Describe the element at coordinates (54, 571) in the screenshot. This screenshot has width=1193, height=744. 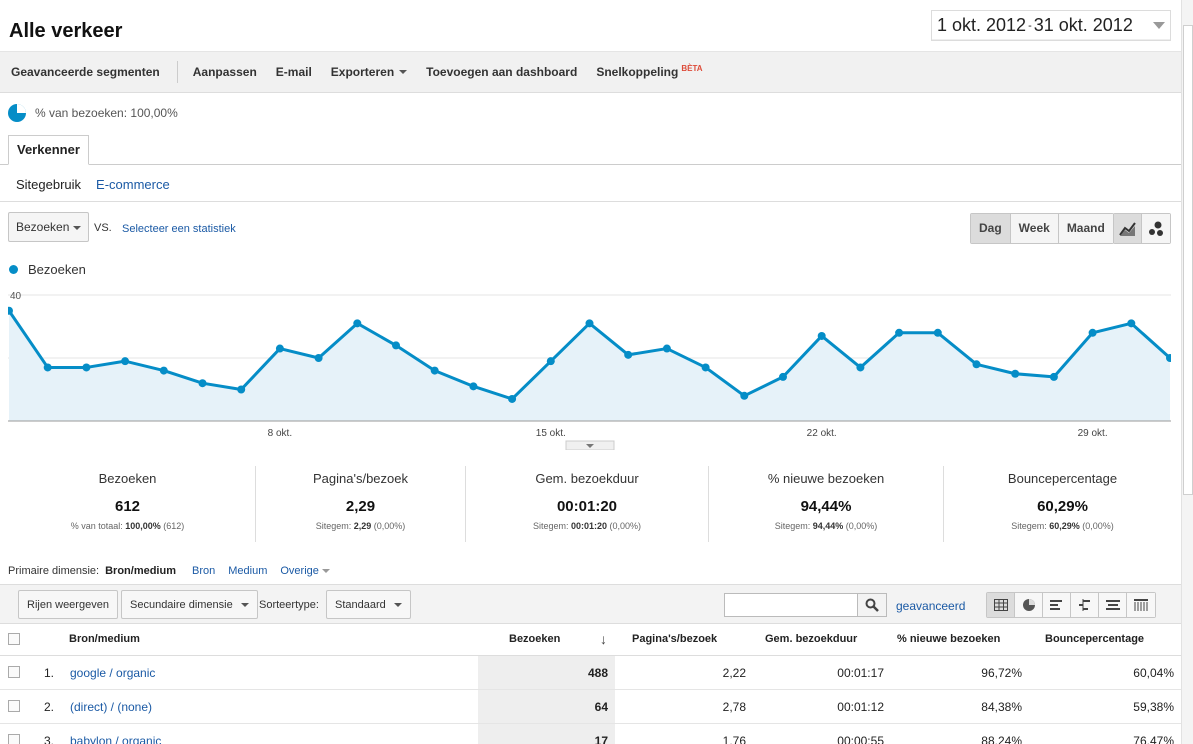
I see `primary-dimension-label: Primaire dimensie:` at that location.